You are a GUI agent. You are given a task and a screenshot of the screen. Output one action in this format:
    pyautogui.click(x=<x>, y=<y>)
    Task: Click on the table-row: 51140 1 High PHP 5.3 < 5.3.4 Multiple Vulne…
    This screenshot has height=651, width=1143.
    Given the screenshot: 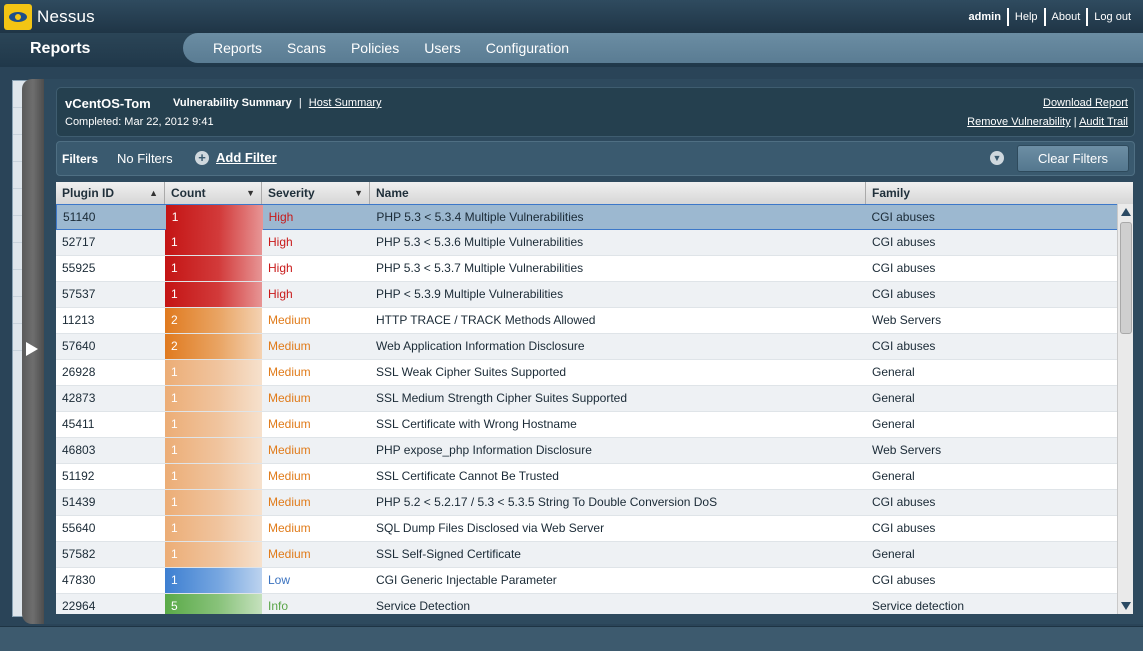 What is the action you would take?
    pyautogui.click(x=587, y=217)
    